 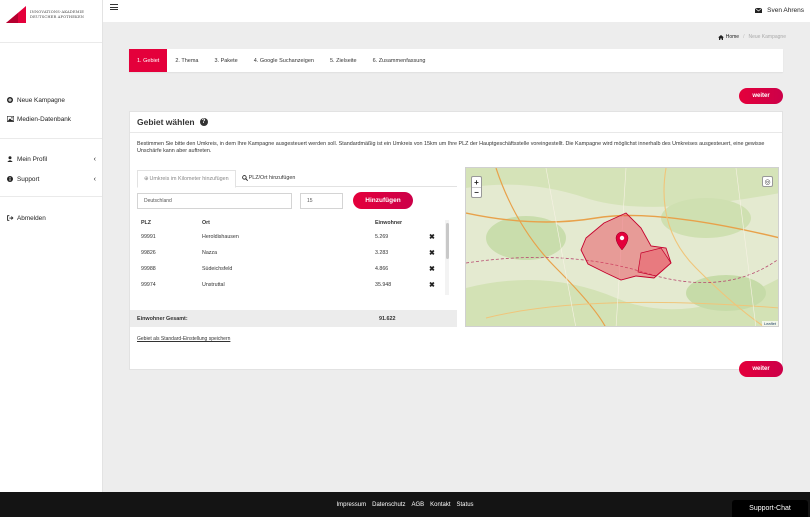 What do you see at coordinates (28, 179) in the screenshot?
I see `sidebar-item-label: Support` at bounding box center [28, 179].